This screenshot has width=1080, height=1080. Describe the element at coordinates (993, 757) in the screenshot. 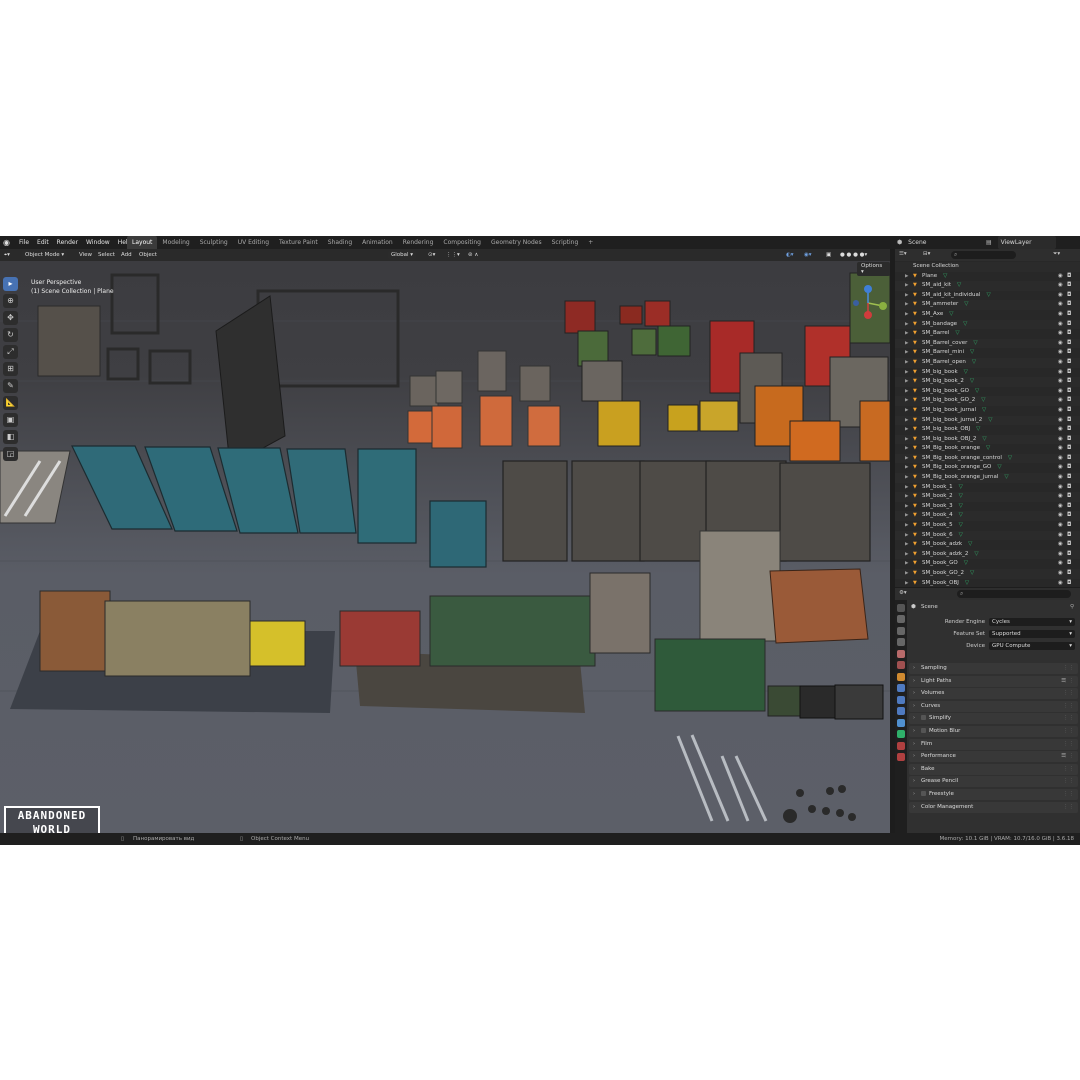

I see `panel-performance: › Performance ☰ ⋮⋮` at that location.